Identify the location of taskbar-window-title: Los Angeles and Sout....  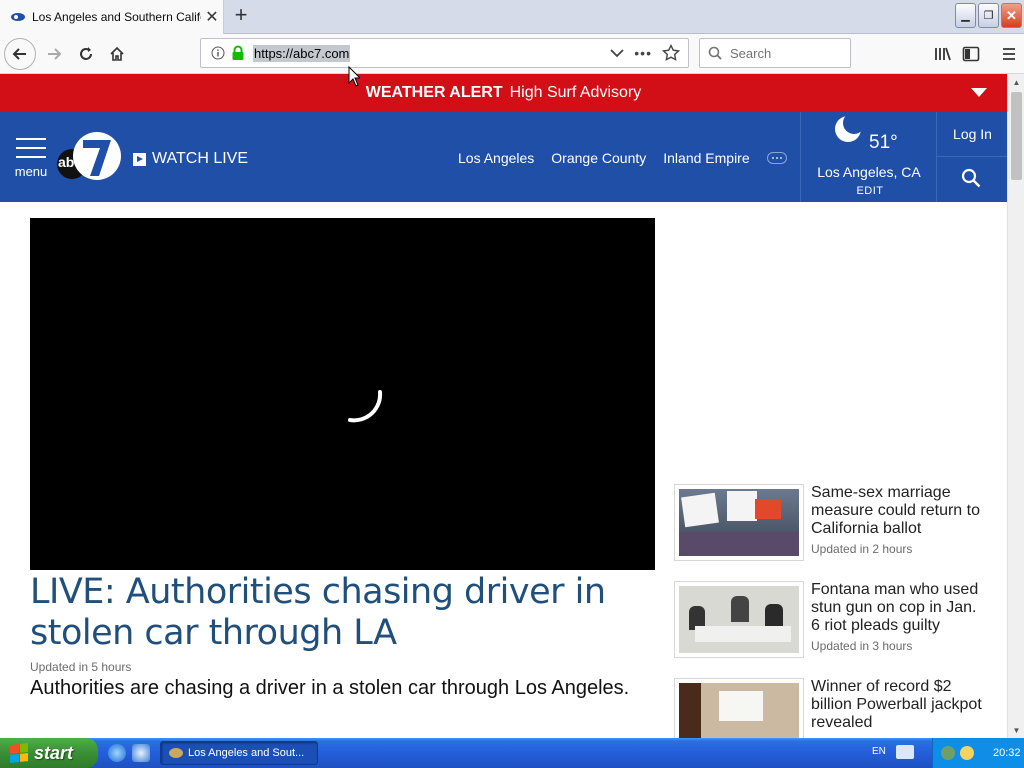
(246, 753).